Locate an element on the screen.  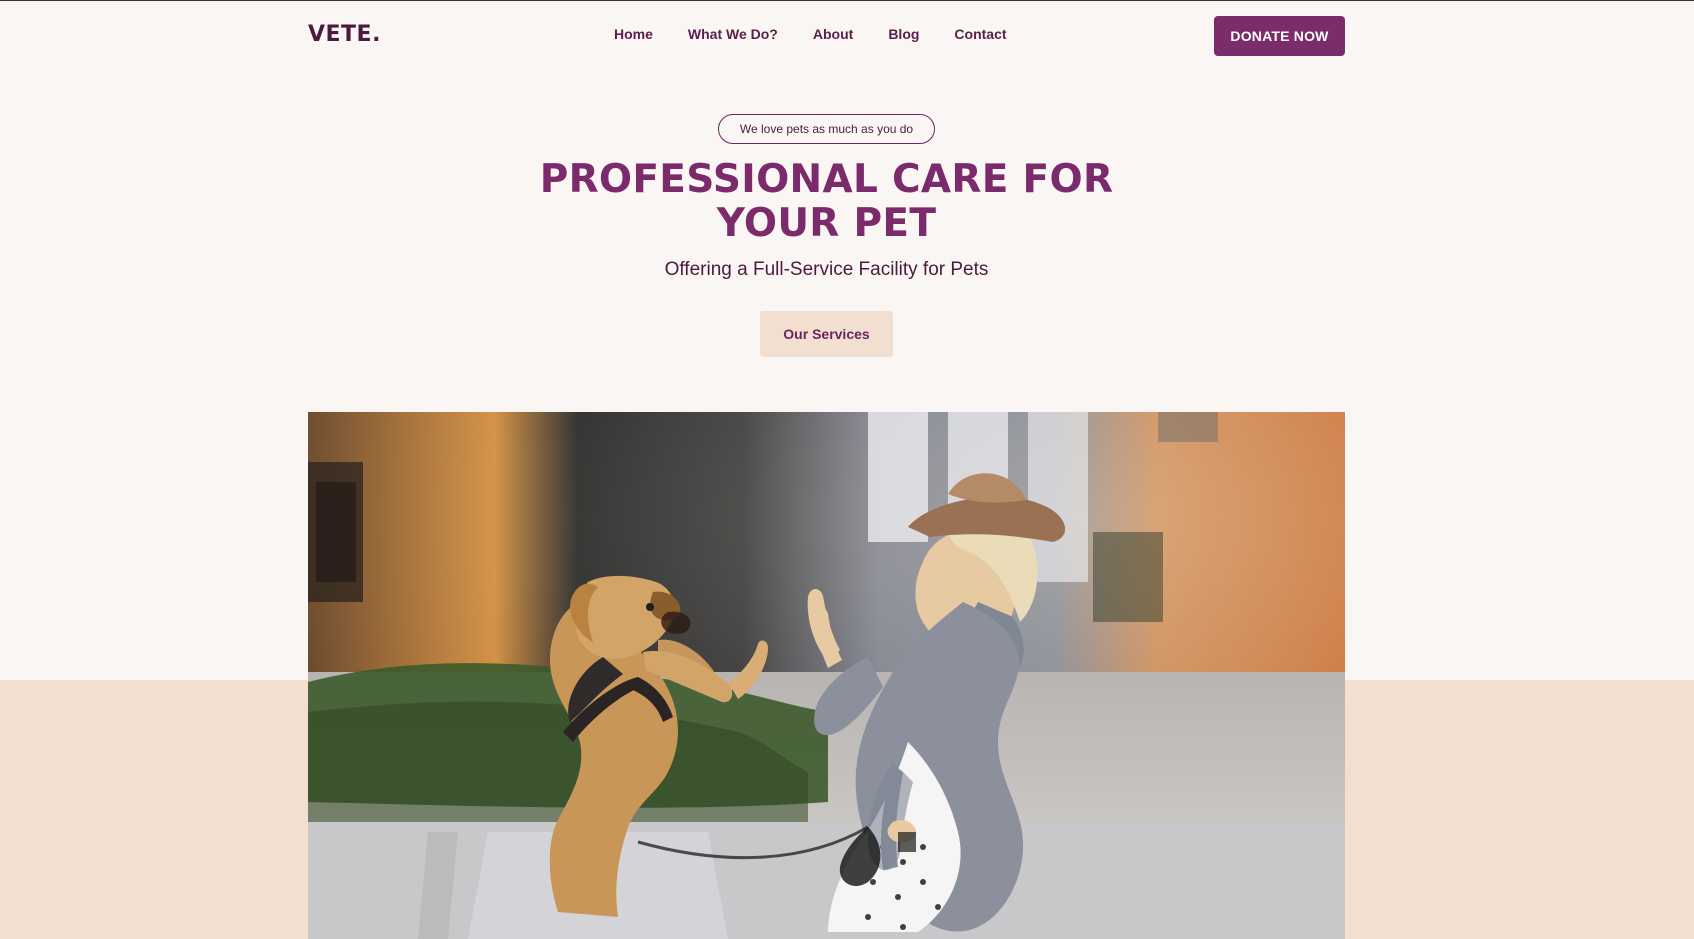
our-services-button: Our Services is located at coordinates (826, 334).